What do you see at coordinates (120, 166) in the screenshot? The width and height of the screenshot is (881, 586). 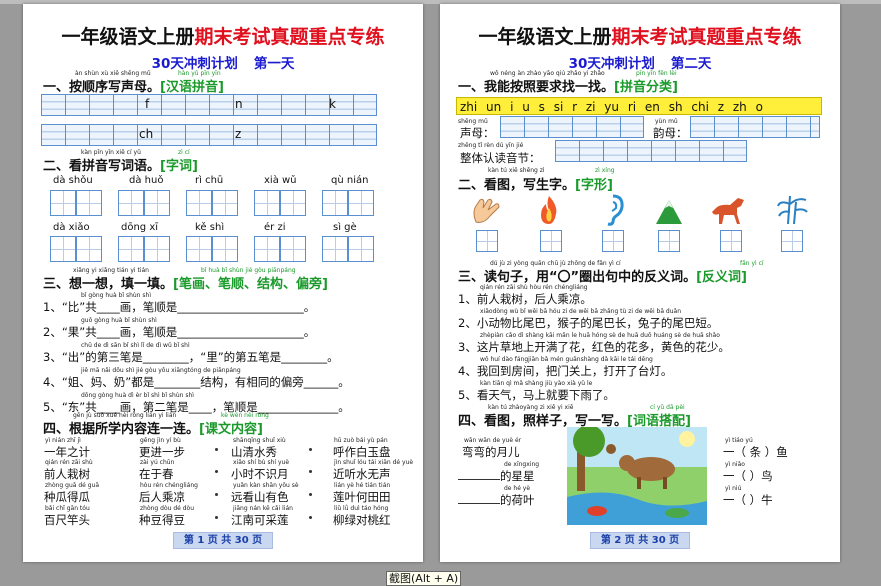 I see `section-2-heading: 二、看拼音写词语。[字词]` at bounding box center [120, 166].